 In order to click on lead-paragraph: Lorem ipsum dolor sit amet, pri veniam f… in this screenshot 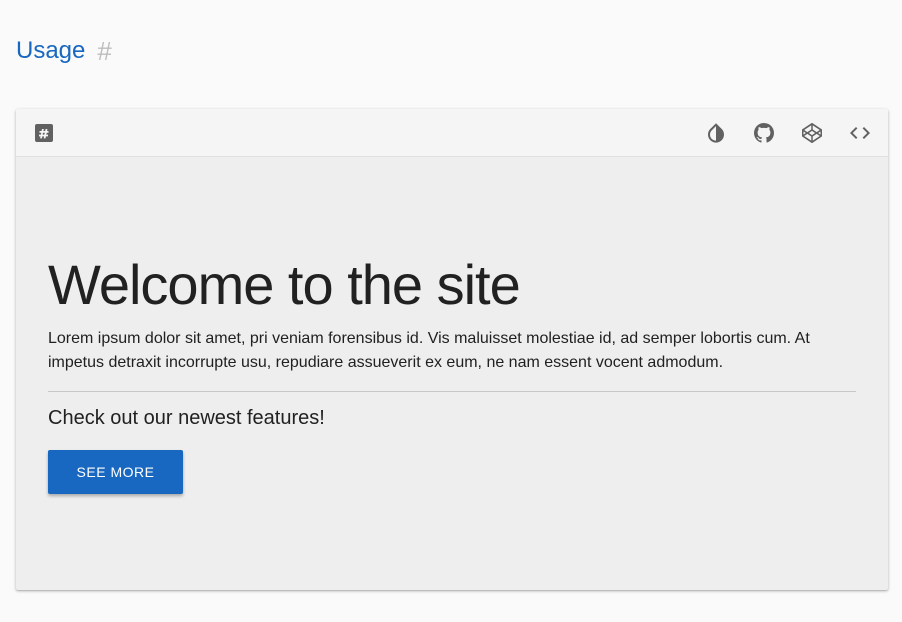, I will do `click(429, 350)`.